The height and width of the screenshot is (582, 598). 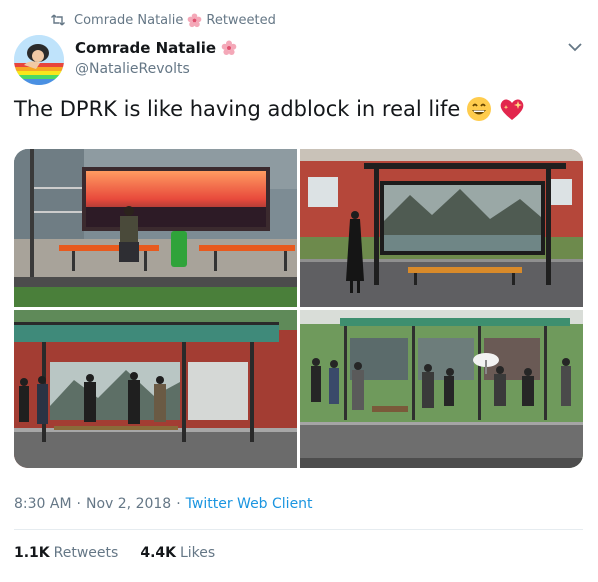 I want to click on engagement-stats: 1.1K Retweets 4.4K Likes, so click(x=125, y=553).